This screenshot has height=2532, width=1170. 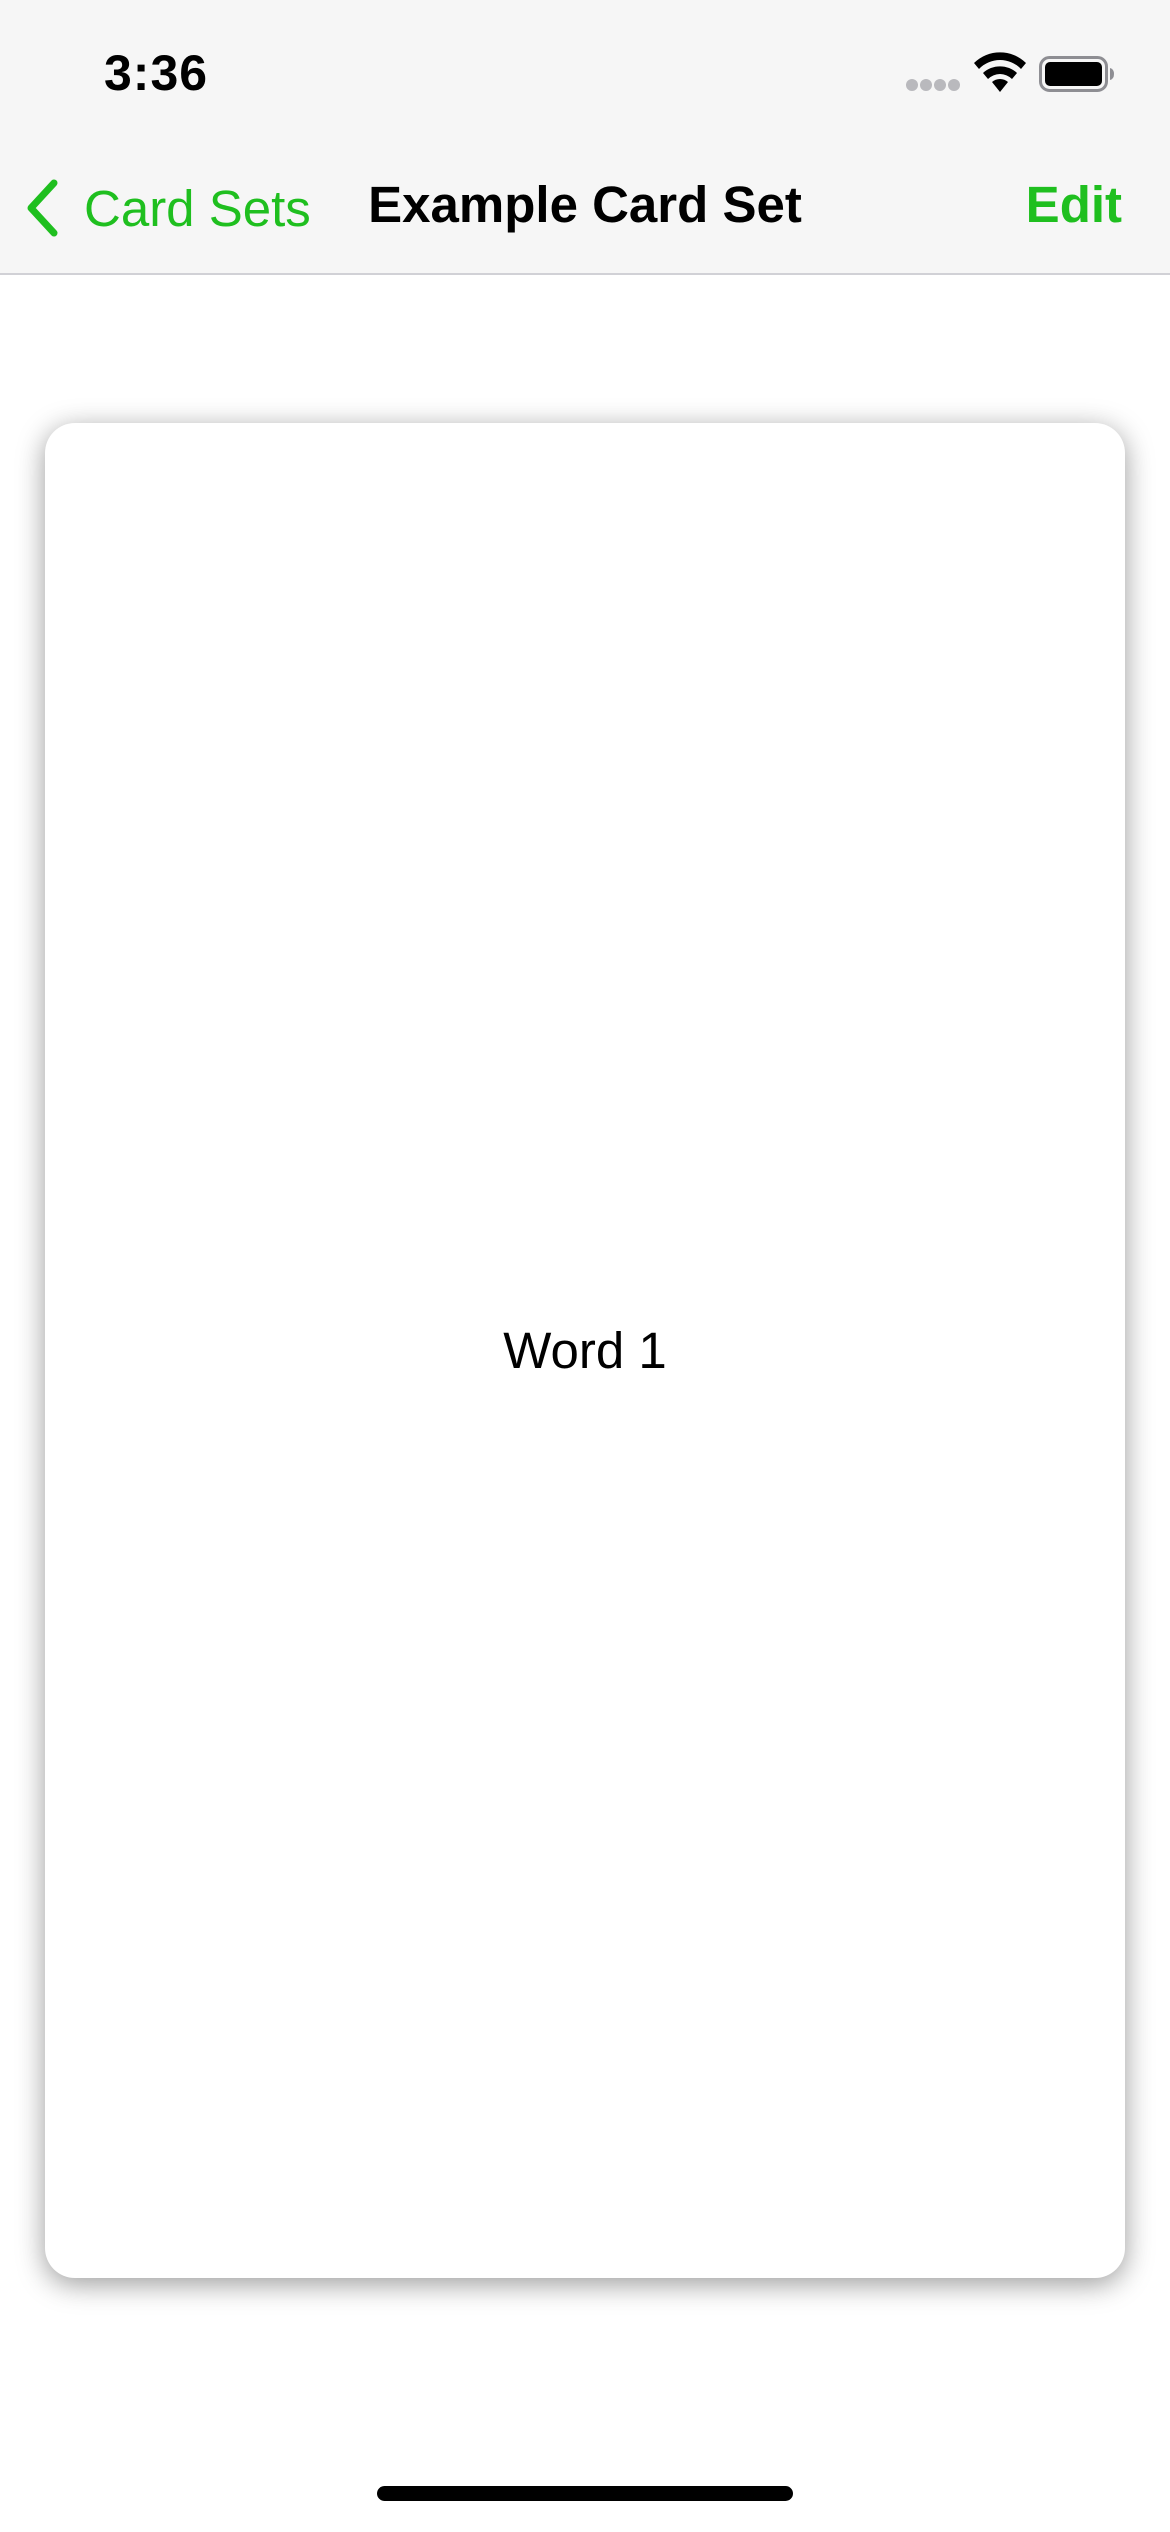 I want to click on card-word: Word 1, so click(x=585, y=1350).